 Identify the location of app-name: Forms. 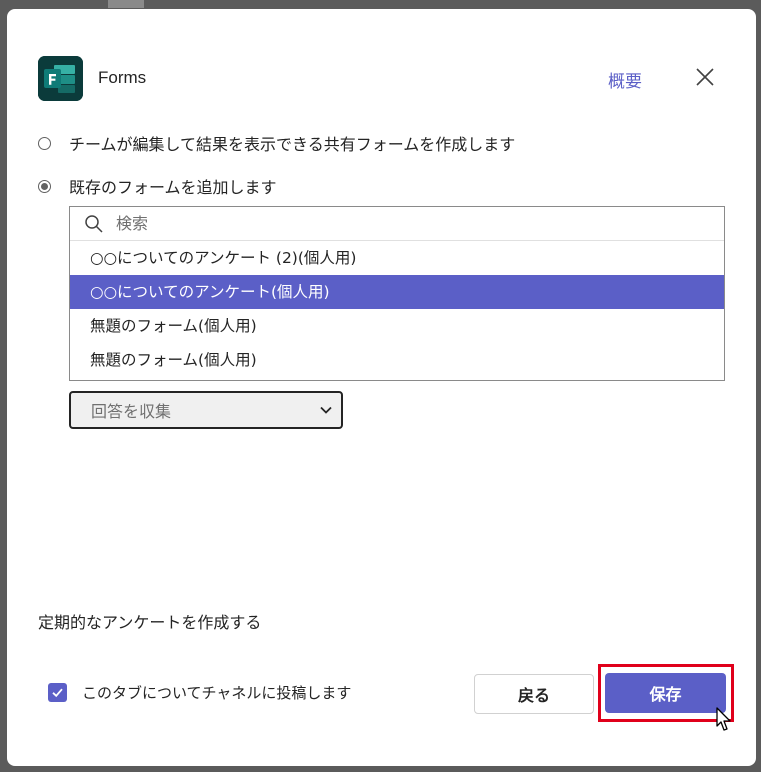
(122, 77).